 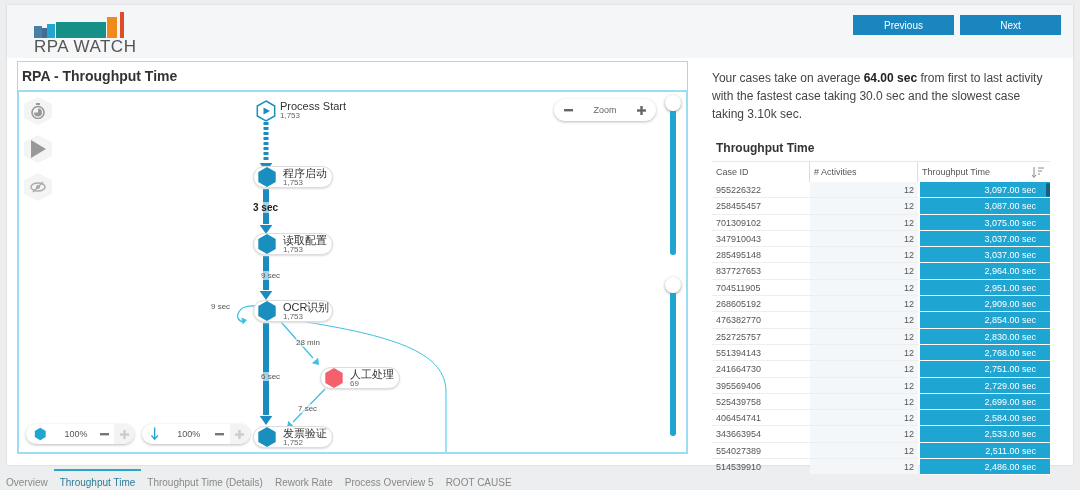 I want to click on table-cell: 2,486.00 sec, so click(x=985, y=467).